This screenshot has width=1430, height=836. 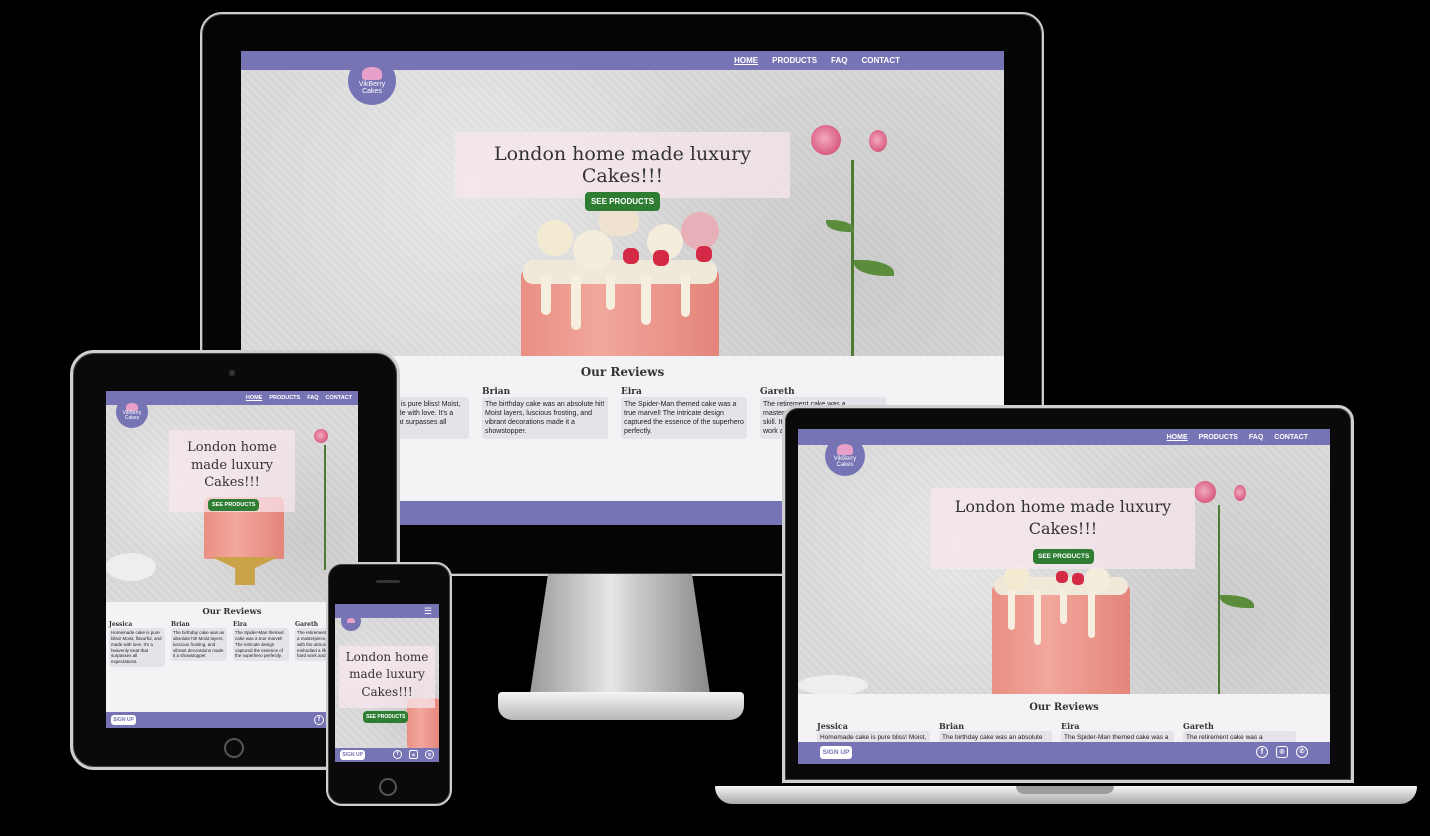 I want to click on review-name: Gareth, so click(x=777, y=392).